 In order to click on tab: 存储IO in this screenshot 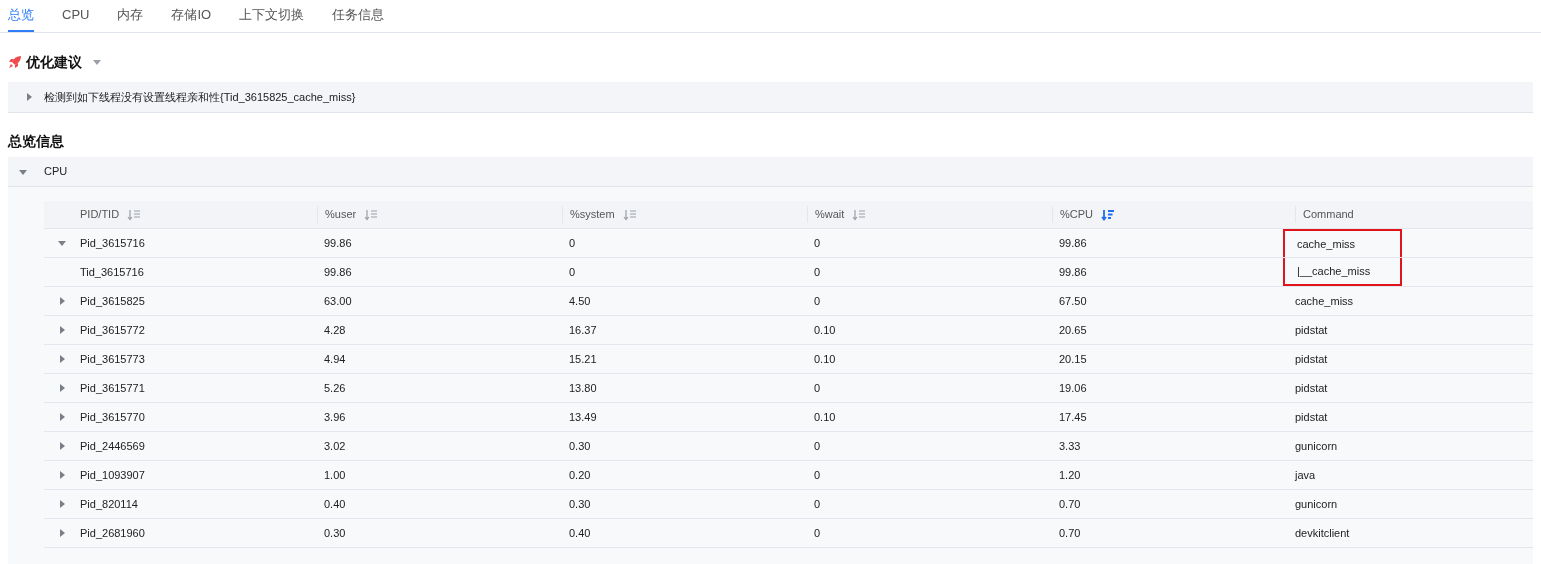, I will do `click(191, 16)`.